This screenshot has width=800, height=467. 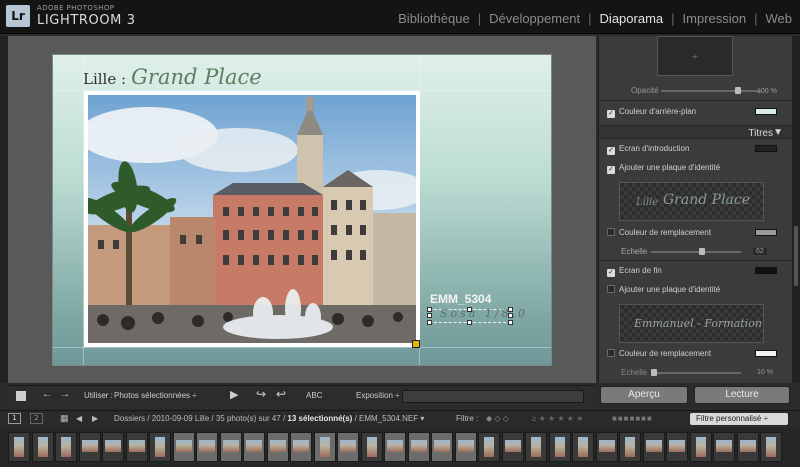 What do you see at coordinates (497, 418) in the screenshot?
I see `flag-filter-icon: ◆ ◇ ◇` at bounding box center [497, 418].